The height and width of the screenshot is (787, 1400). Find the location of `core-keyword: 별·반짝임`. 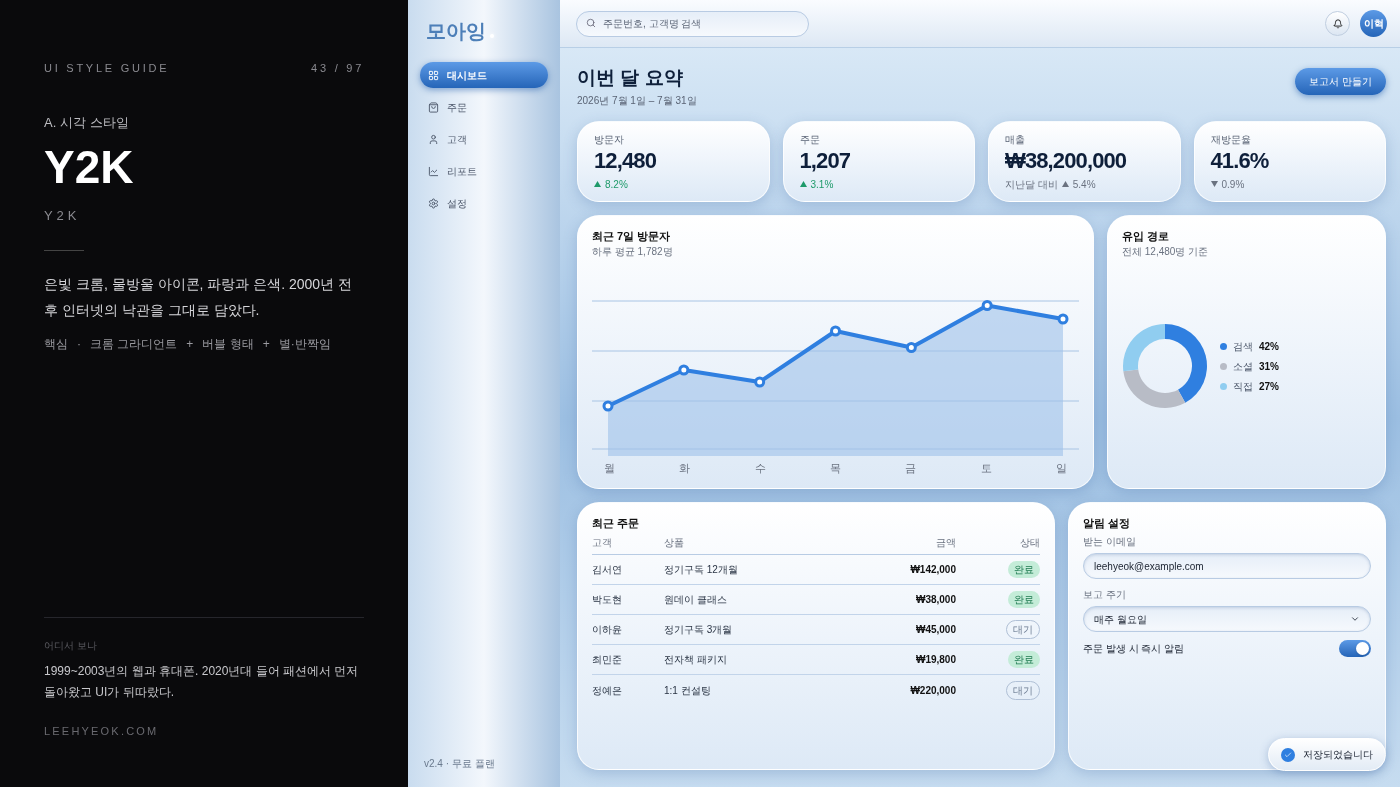

core-keyword: 별·반짝임 is located at coordinates (304, 344).